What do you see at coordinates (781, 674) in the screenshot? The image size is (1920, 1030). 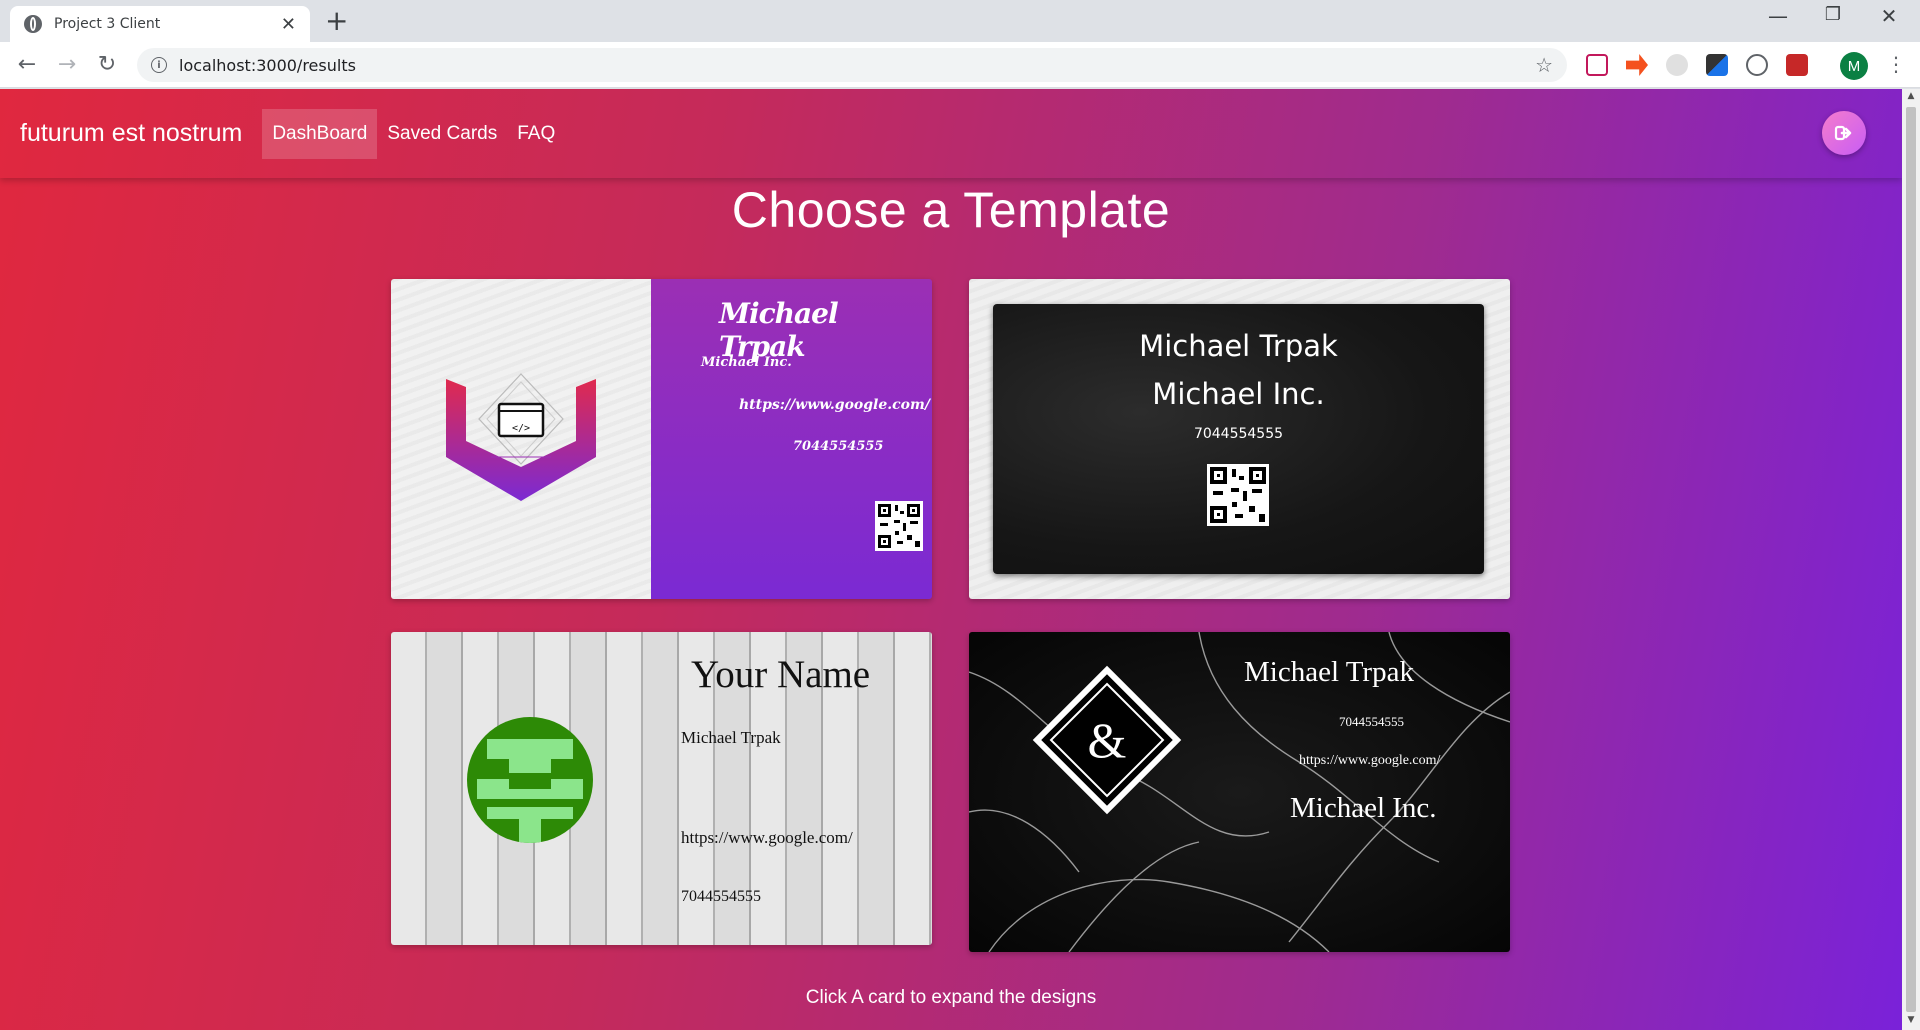 I see `card3-title: Your Name` at bounding box center [781, 674].